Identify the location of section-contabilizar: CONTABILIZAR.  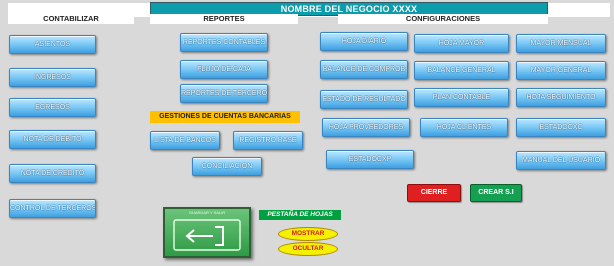
(71, 19).